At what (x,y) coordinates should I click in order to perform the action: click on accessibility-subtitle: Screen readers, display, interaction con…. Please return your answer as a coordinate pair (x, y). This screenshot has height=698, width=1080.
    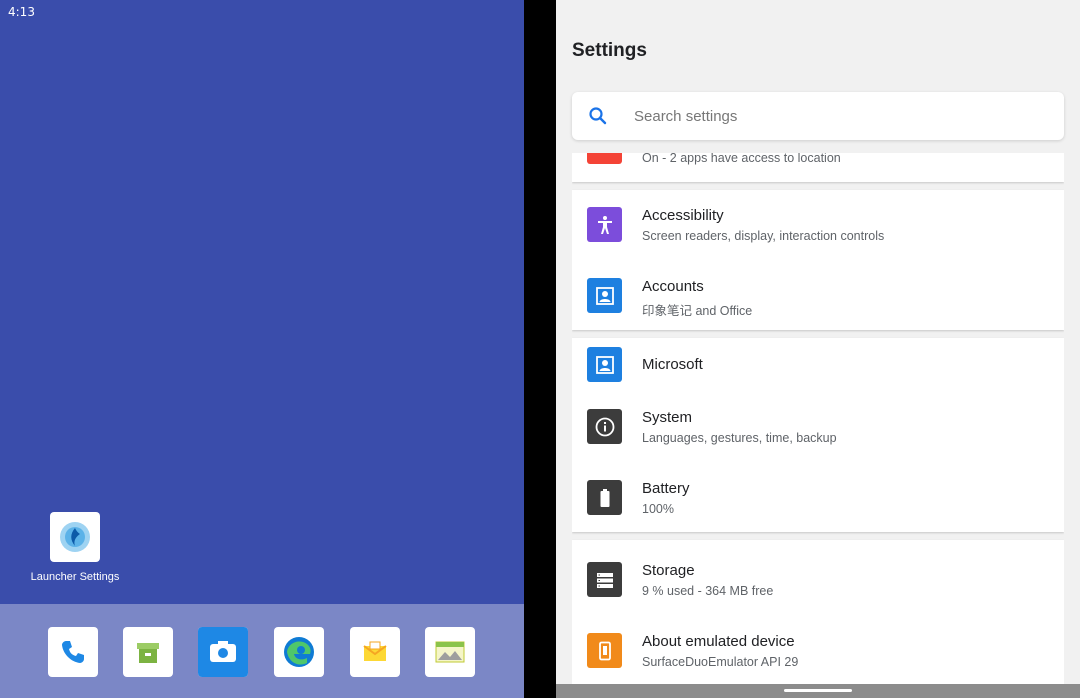
    Looking at the image, I should click on (763, 236).